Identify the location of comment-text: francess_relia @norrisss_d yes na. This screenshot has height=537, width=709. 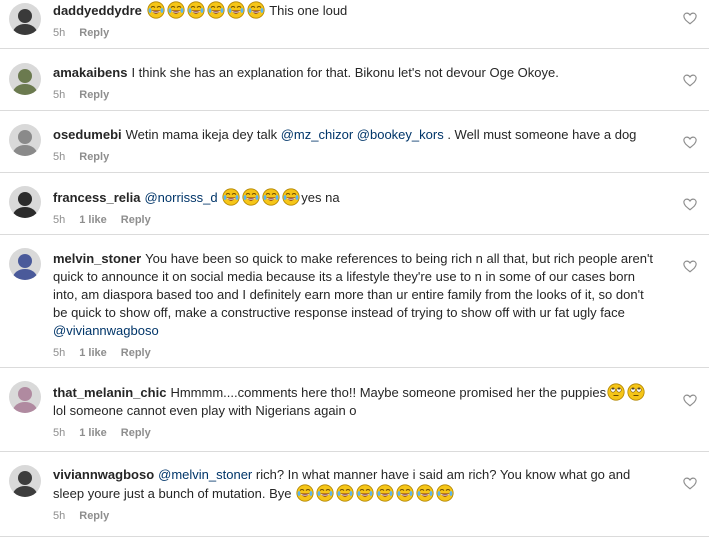
(356, 197).